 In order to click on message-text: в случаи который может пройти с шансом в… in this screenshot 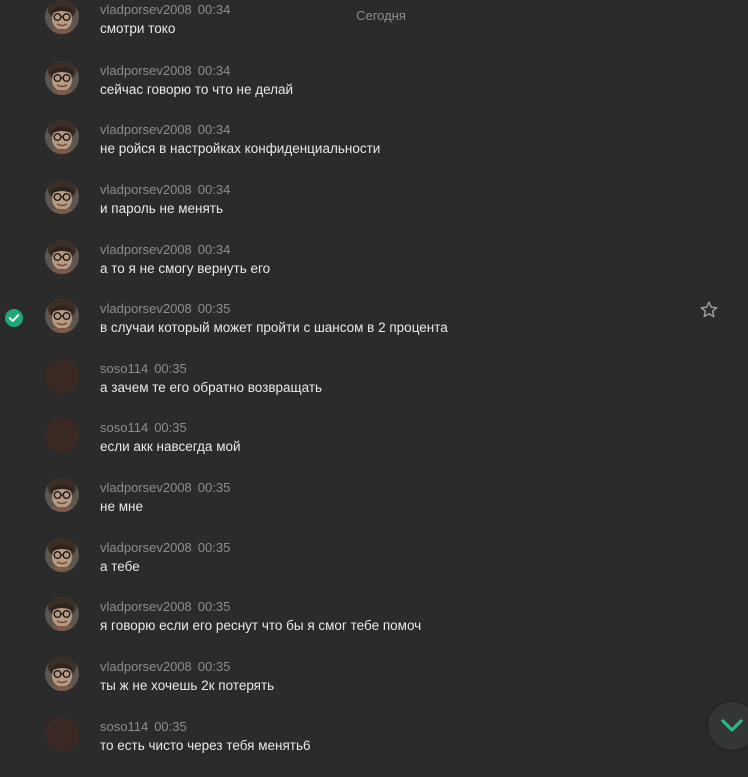, I will do `click(274, 327)`.